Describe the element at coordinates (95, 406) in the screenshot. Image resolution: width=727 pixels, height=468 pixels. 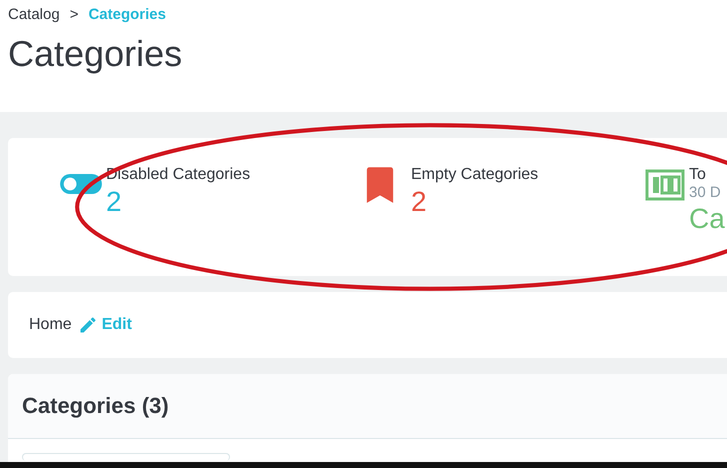
I see `panel-title: Categories (3)` at that location.